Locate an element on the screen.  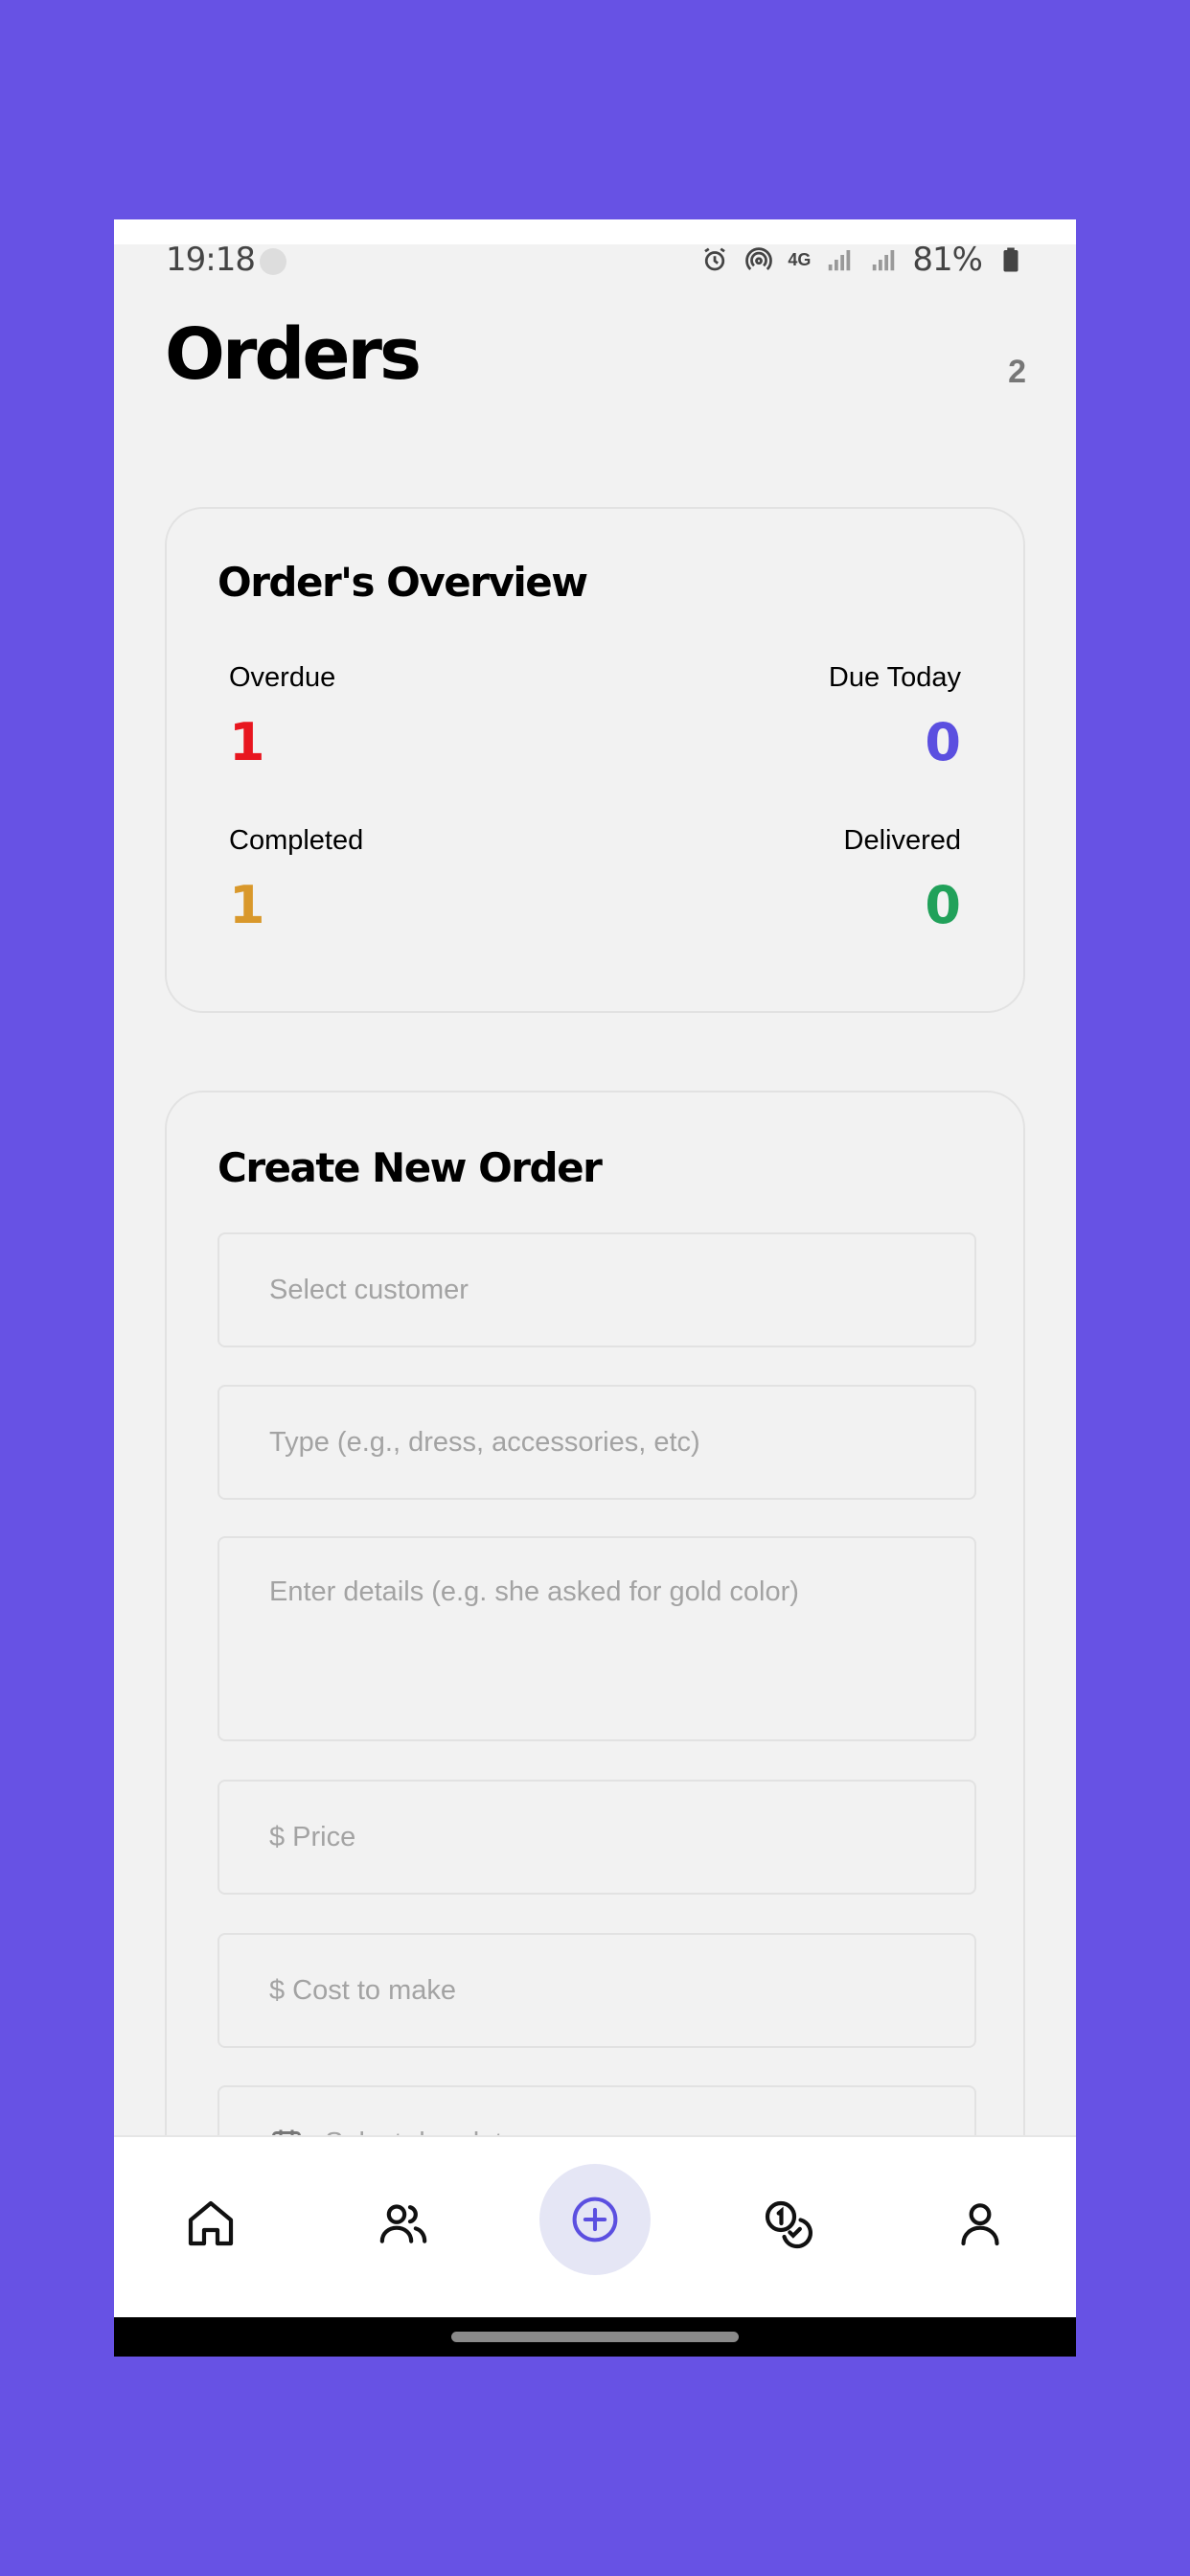
completed-count: 1 is located at coordinates (247, 905).